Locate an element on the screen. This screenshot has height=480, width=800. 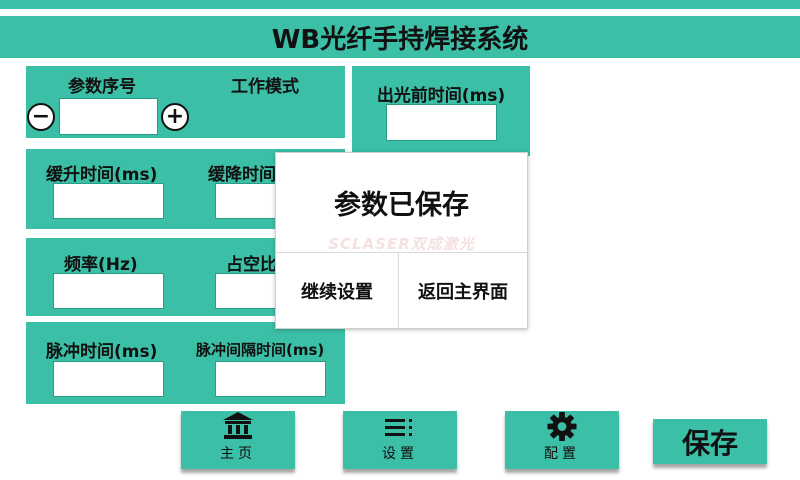
frequency-field is located at coordinates (108, 291).